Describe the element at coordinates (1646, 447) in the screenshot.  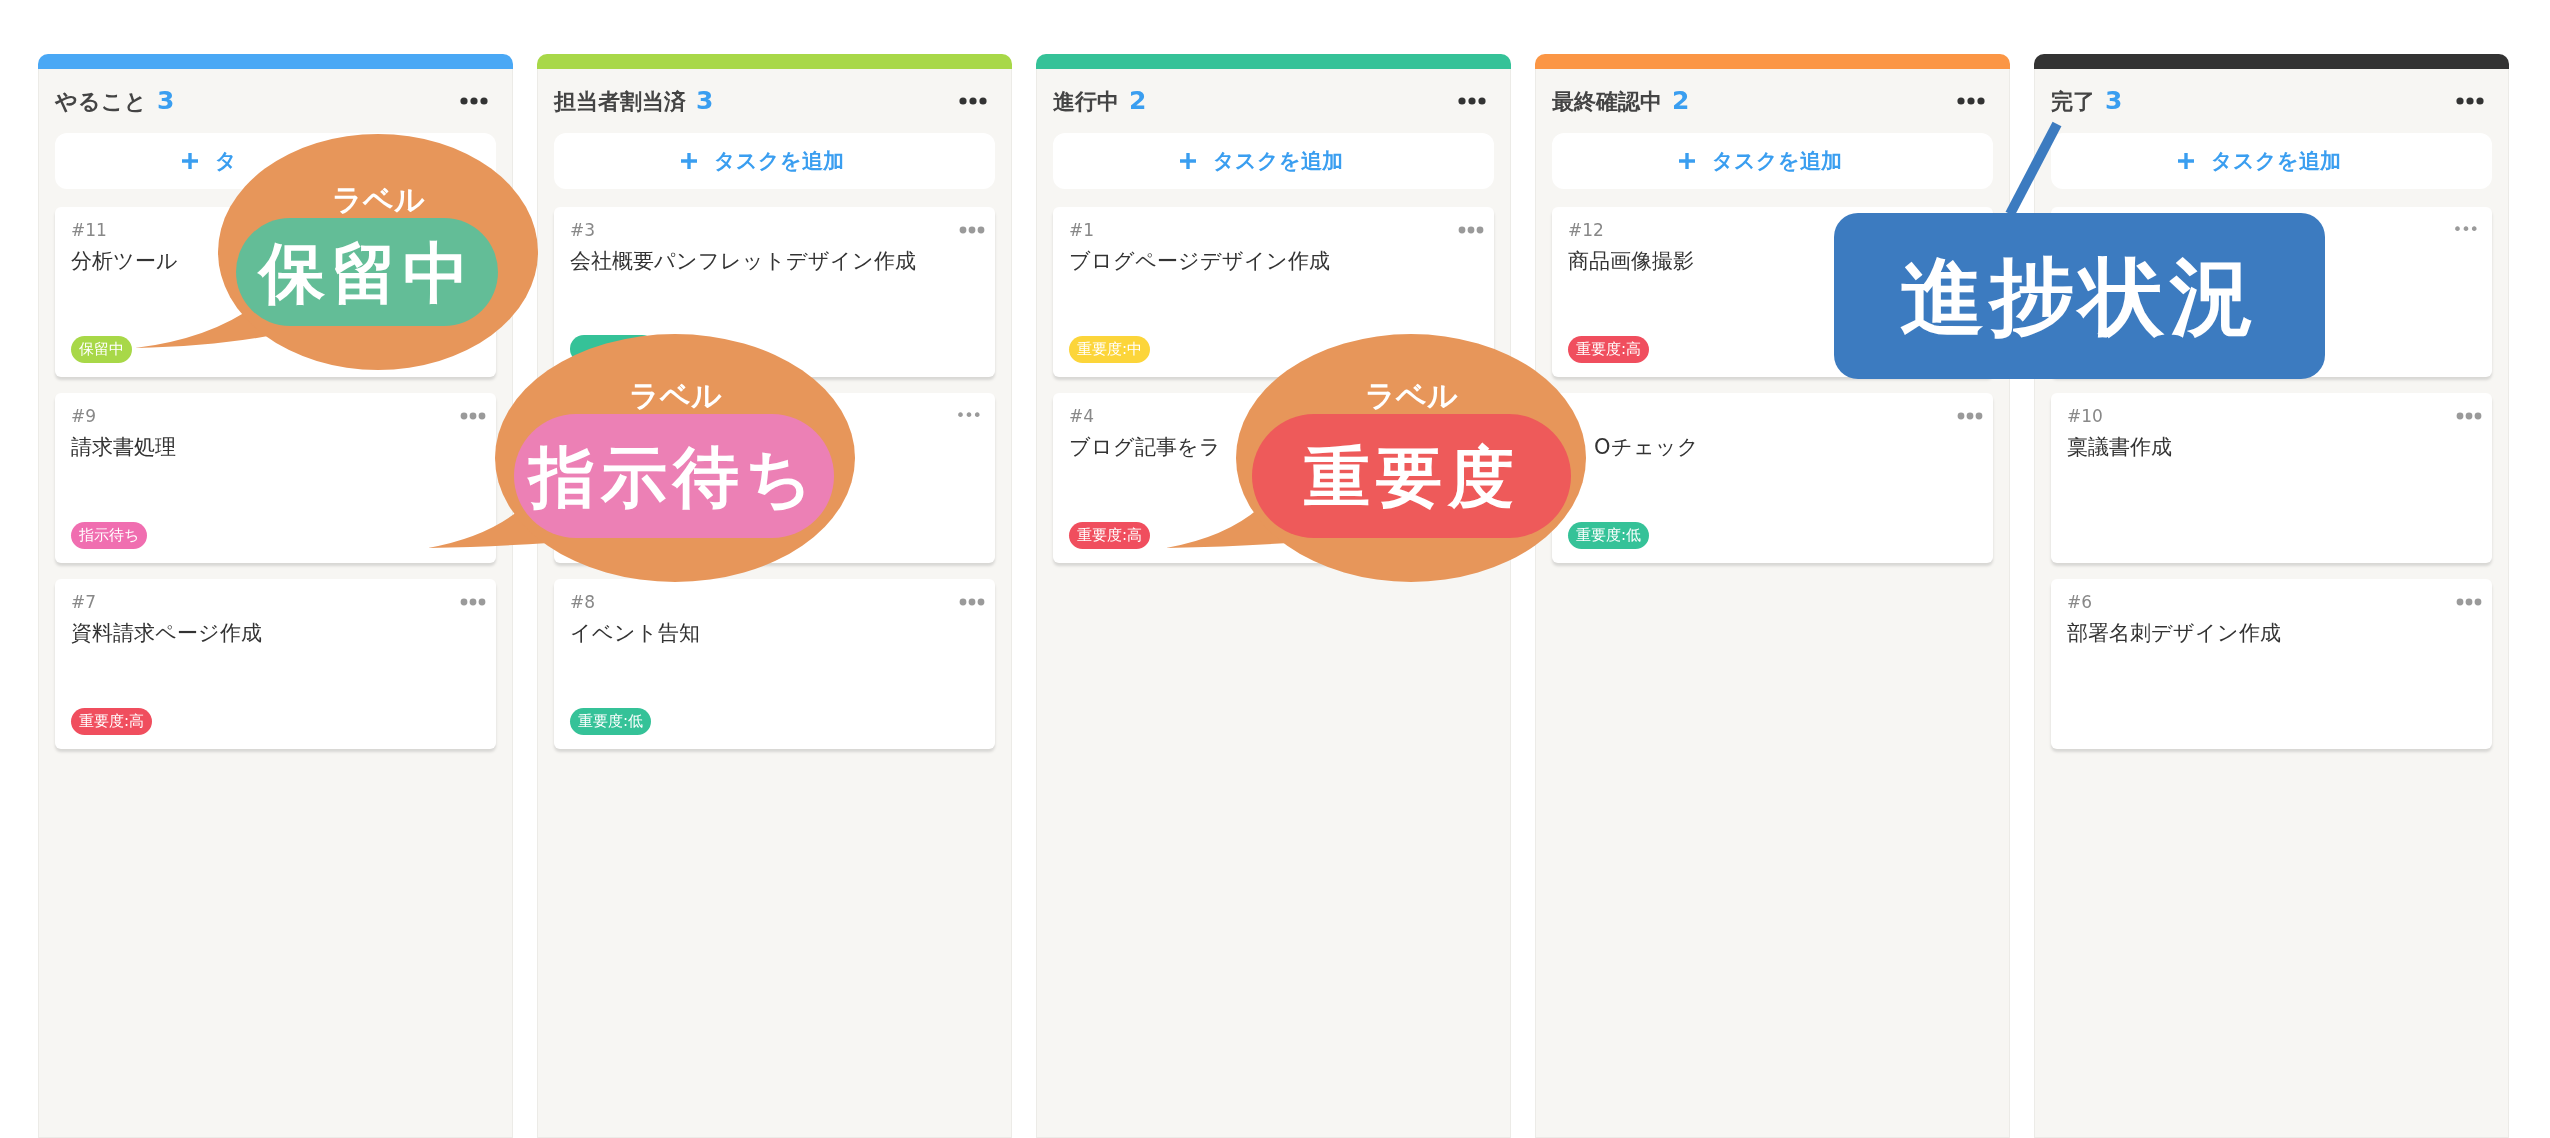
I see `task-title: Oチェック` at that location.